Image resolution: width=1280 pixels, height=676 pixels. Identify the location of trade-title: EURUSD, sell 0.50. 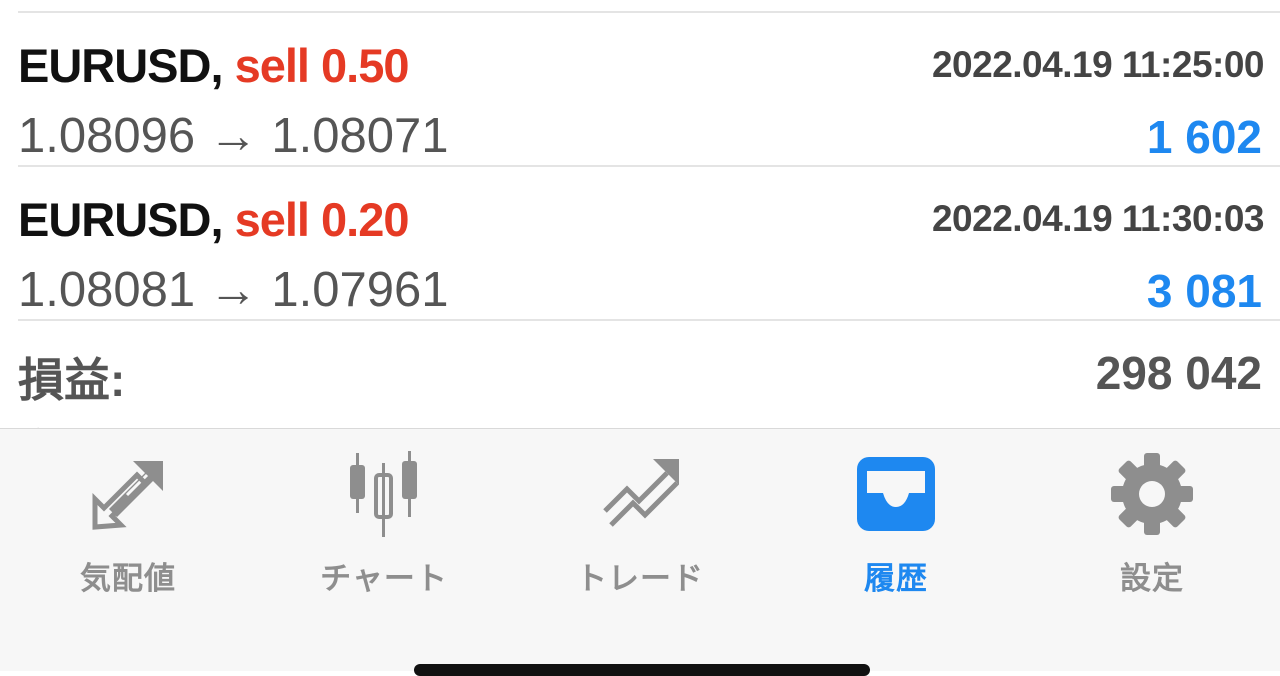
(214, 65).